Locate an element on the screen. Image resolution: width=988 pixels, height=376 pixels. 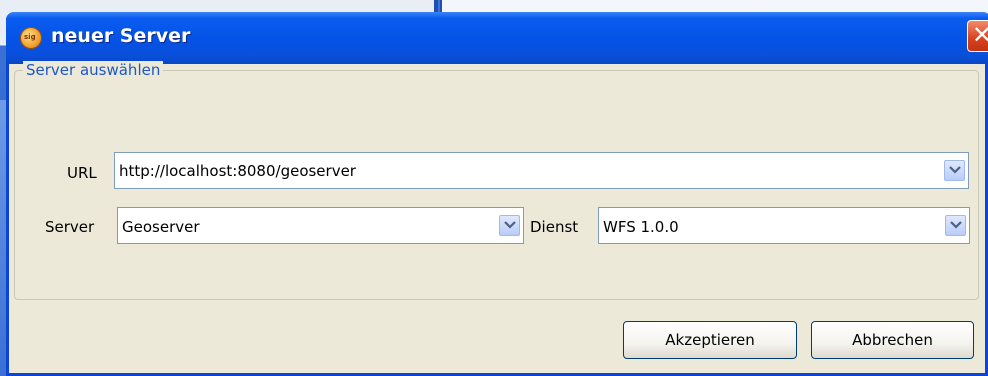
cancel-button: Abbrechen is located at coordinates (892, 340).